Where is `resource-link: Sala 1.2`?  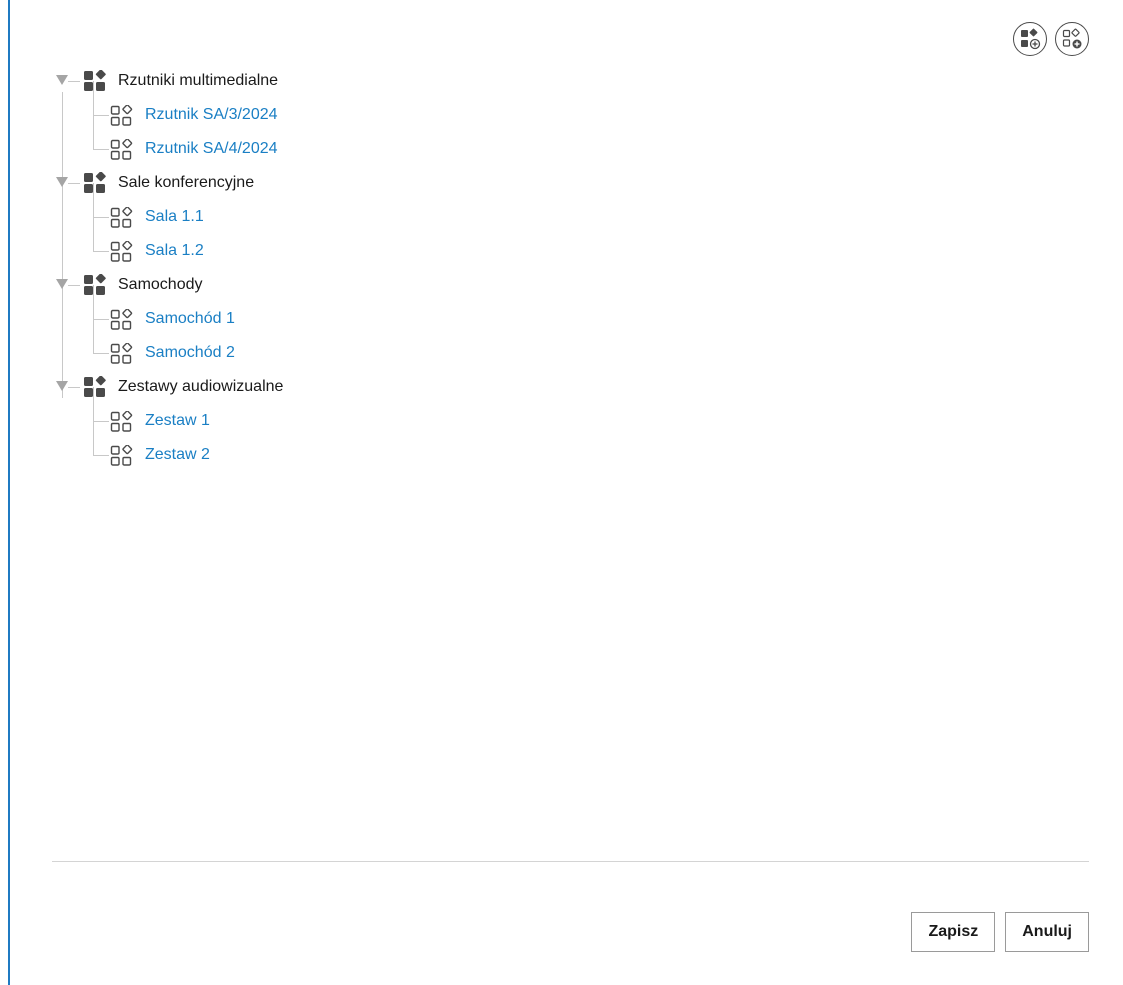
resource-link: Sala 1.2 is located at coordinates (174, 251).